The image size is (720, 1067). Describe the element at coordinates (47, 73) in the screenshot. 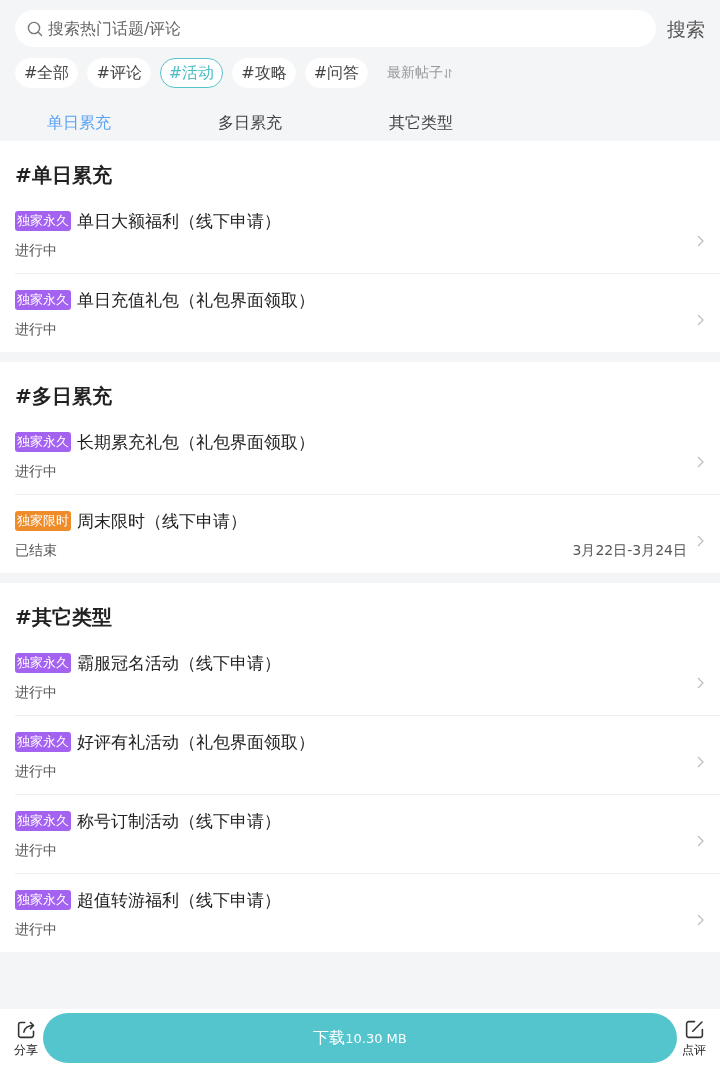

I see `topic-tag: #全部` at that location.